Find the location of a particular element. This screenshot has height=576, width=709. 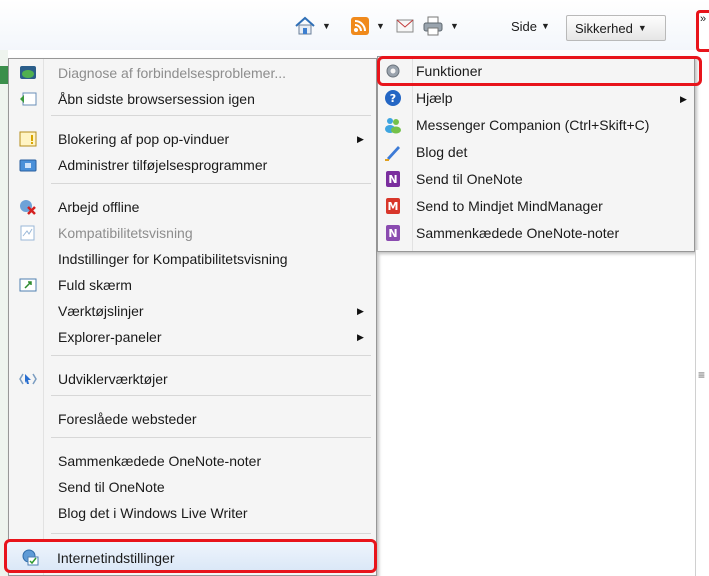

menu-item-suggested-sites: Foreslåede websteder is located at coordinates (192, 419).